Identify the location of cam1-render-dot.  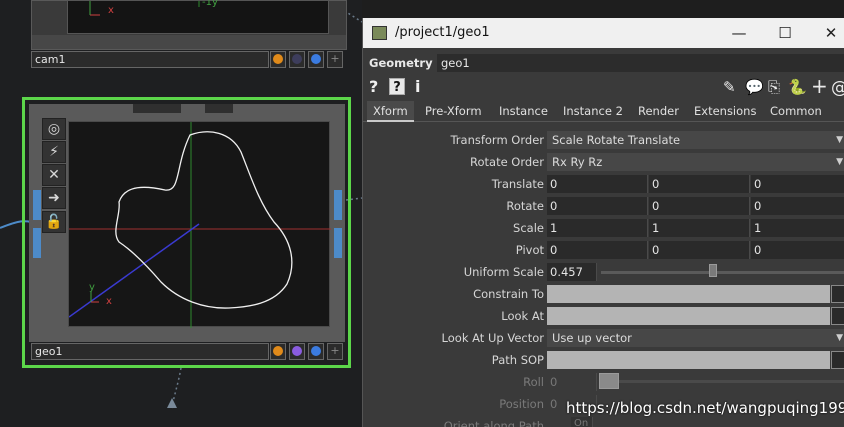
(297, 59).